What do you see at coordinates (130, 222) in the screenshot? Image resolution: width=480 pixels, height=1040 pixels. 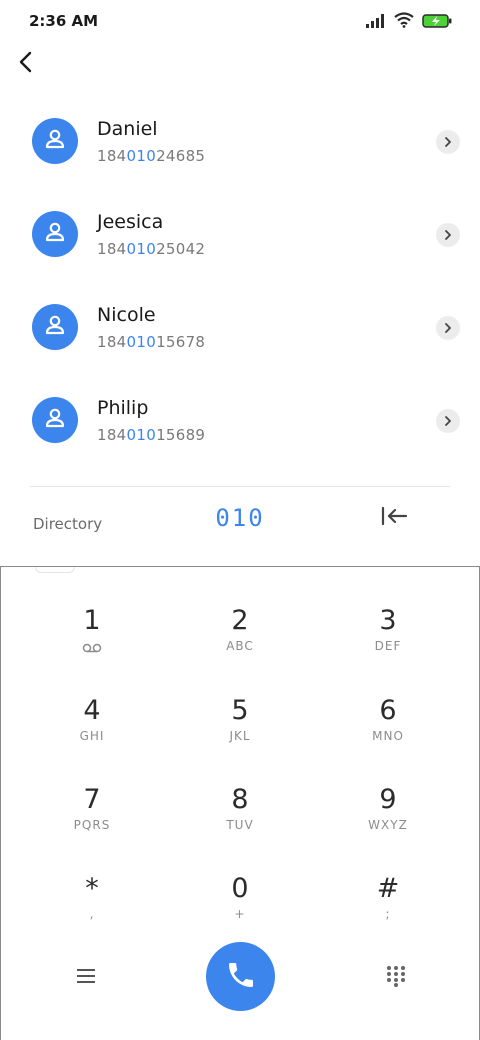 I see `contact-name: Jeesica` at bounding box center [130, 222].